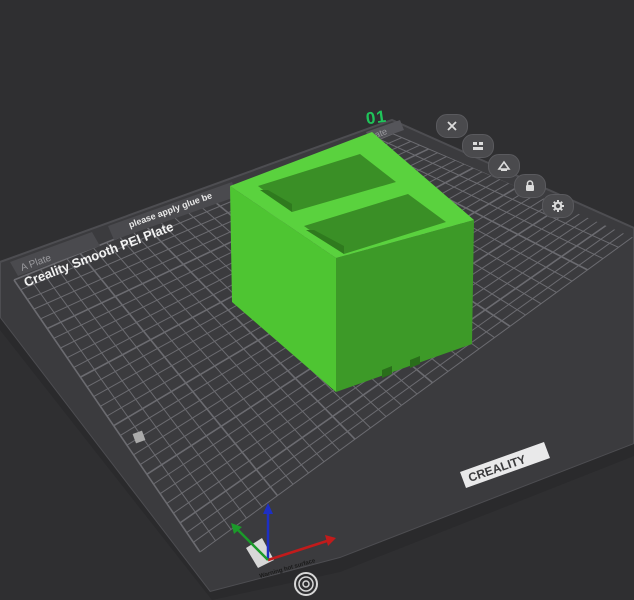 This screenshot has height=600, width=634. I want to click on orient-plate-button, so click(504, 166).